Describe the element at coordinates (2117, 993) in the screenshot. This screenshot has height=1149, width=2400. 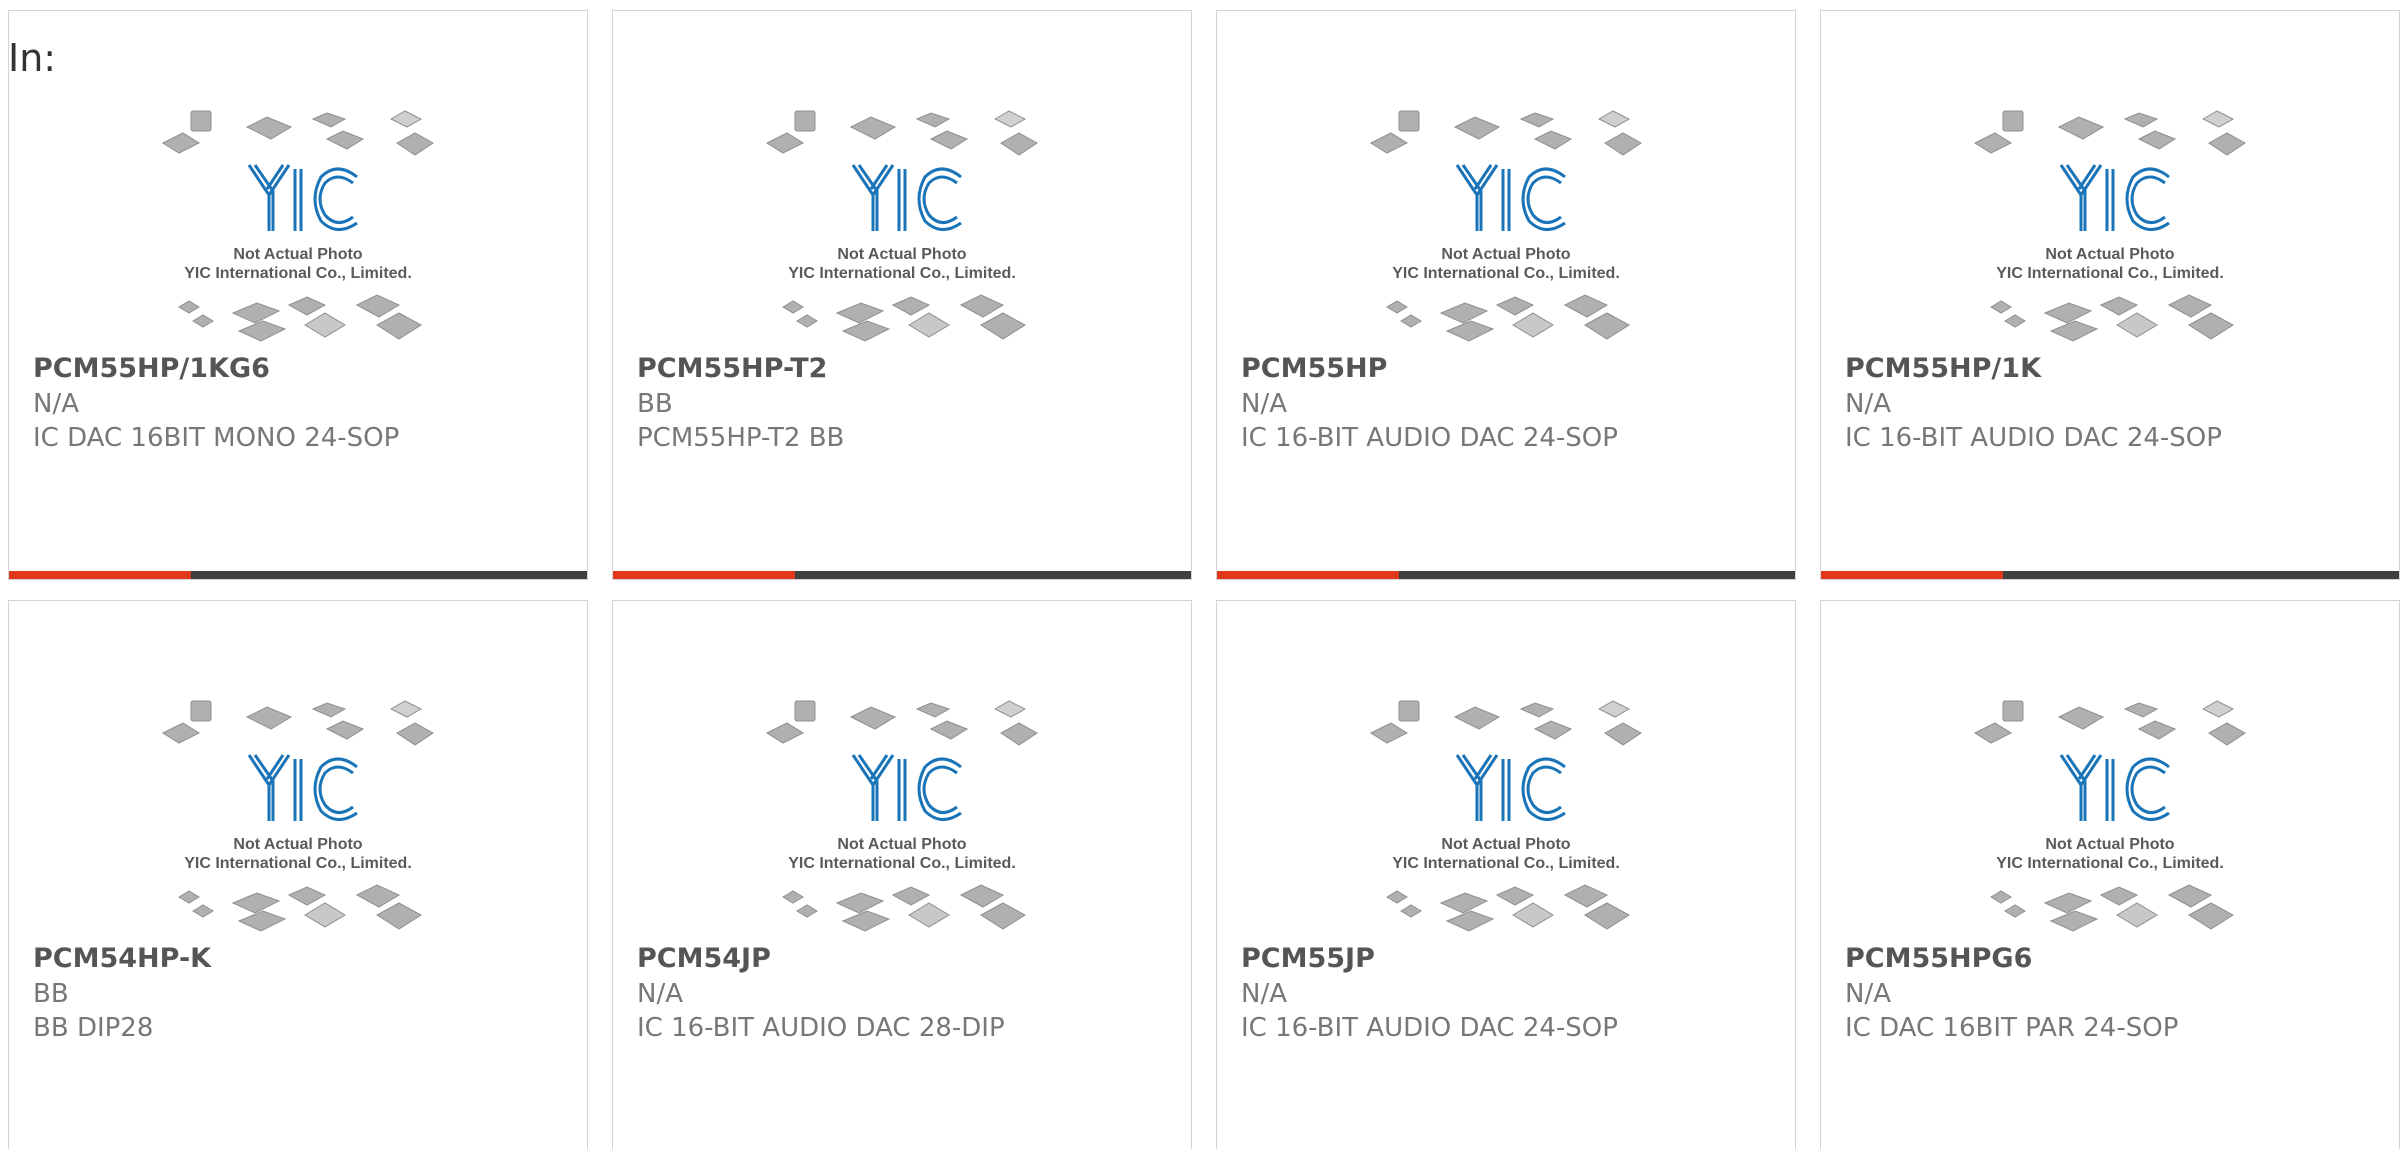
I see `product-info: PCM55HPG6 N/A IC DAC 16BIT PAR 24-SOP` at that location.